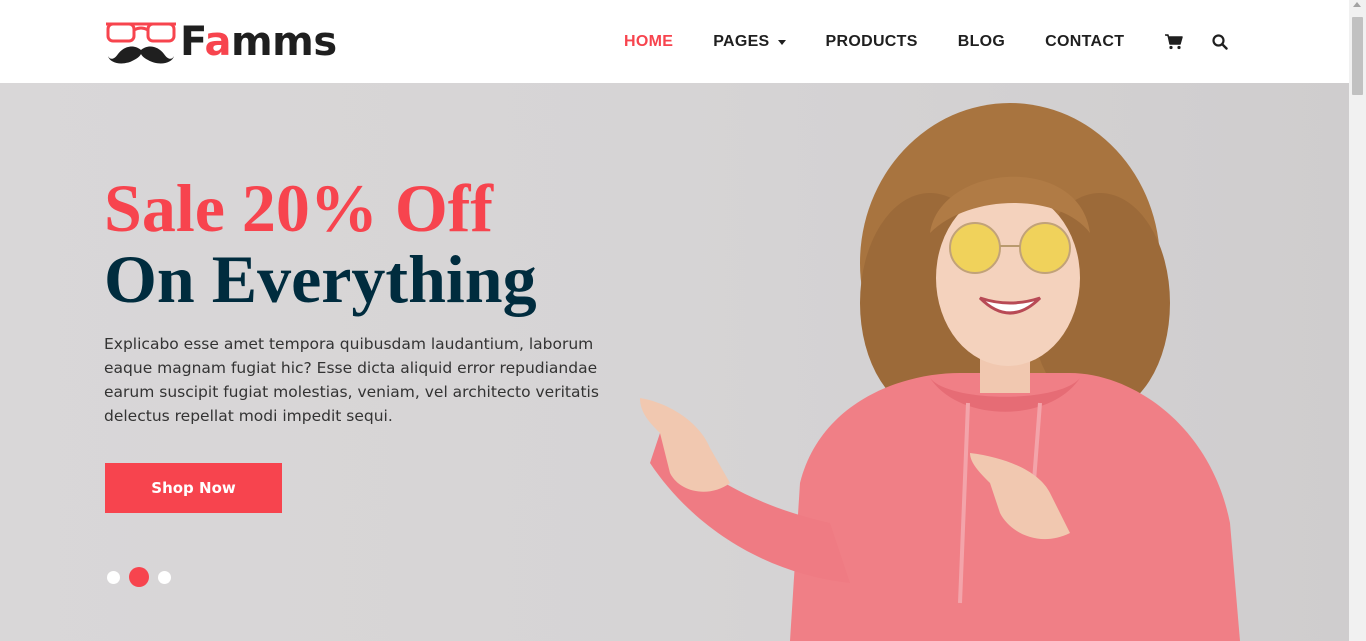 The image size is (1366, 641). What do you see at coordinates (299, 208) in the screenshot?
I see `hero-heading-sale: Sale 20% Off` at bounding box center [299, 208].